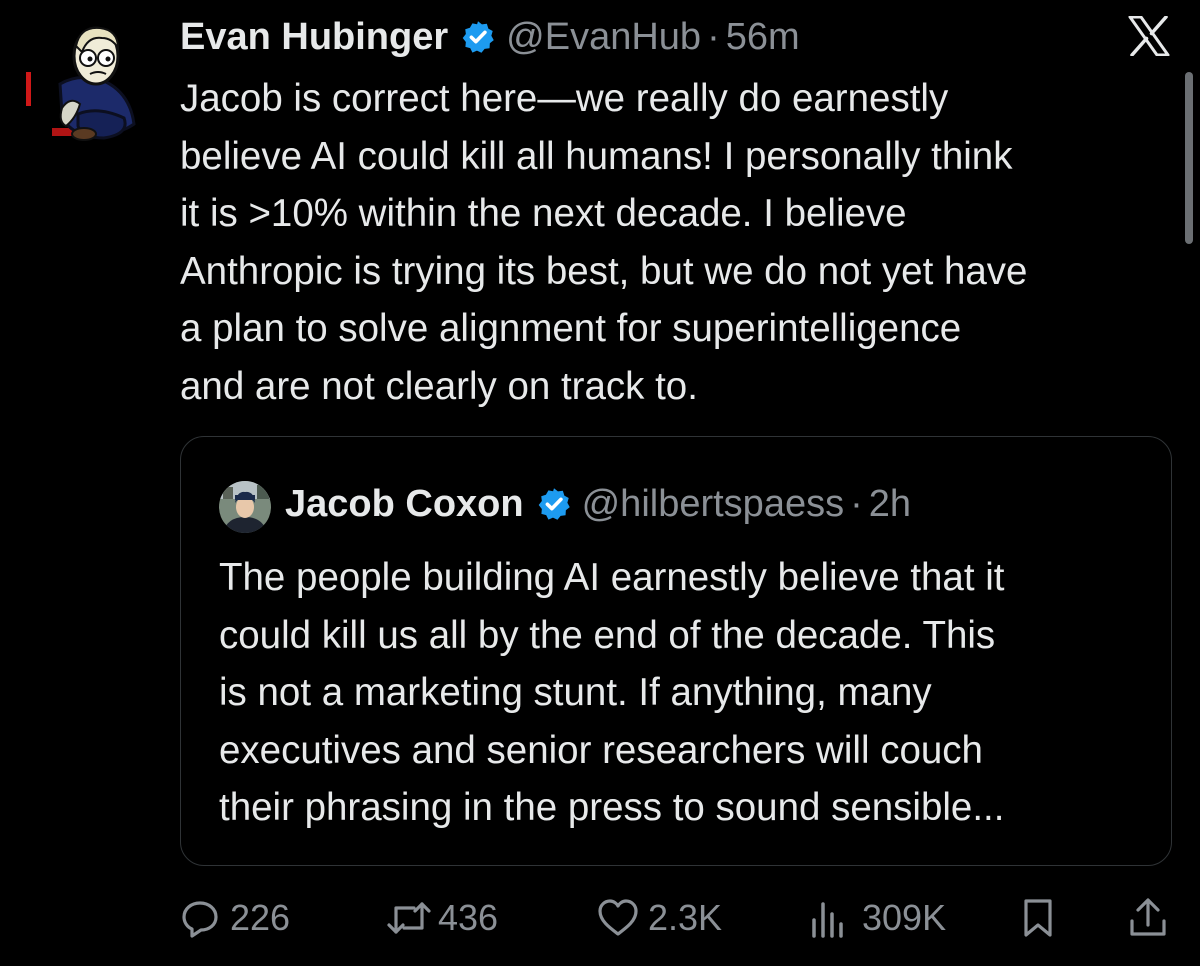 This screenshot has height=966, width=1200. I want to click on reply-count: 226, so click(260, 917).